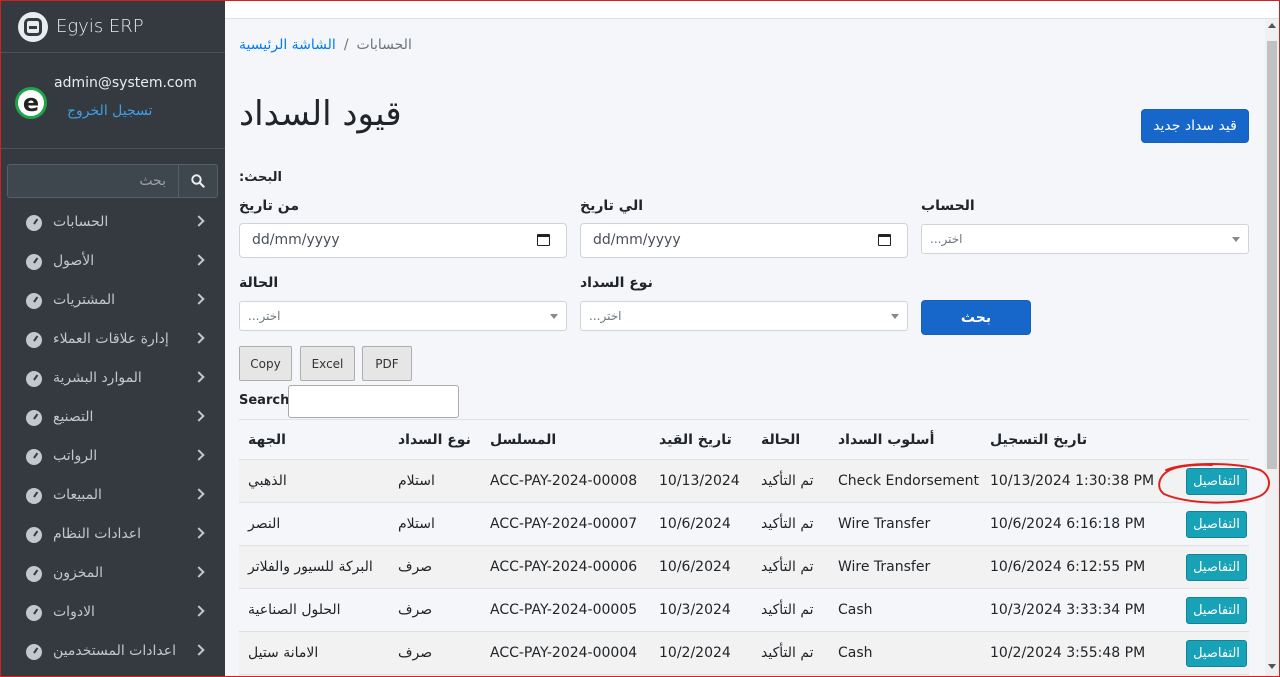  I want to click on account-label: الحساب, so click(948, 206).